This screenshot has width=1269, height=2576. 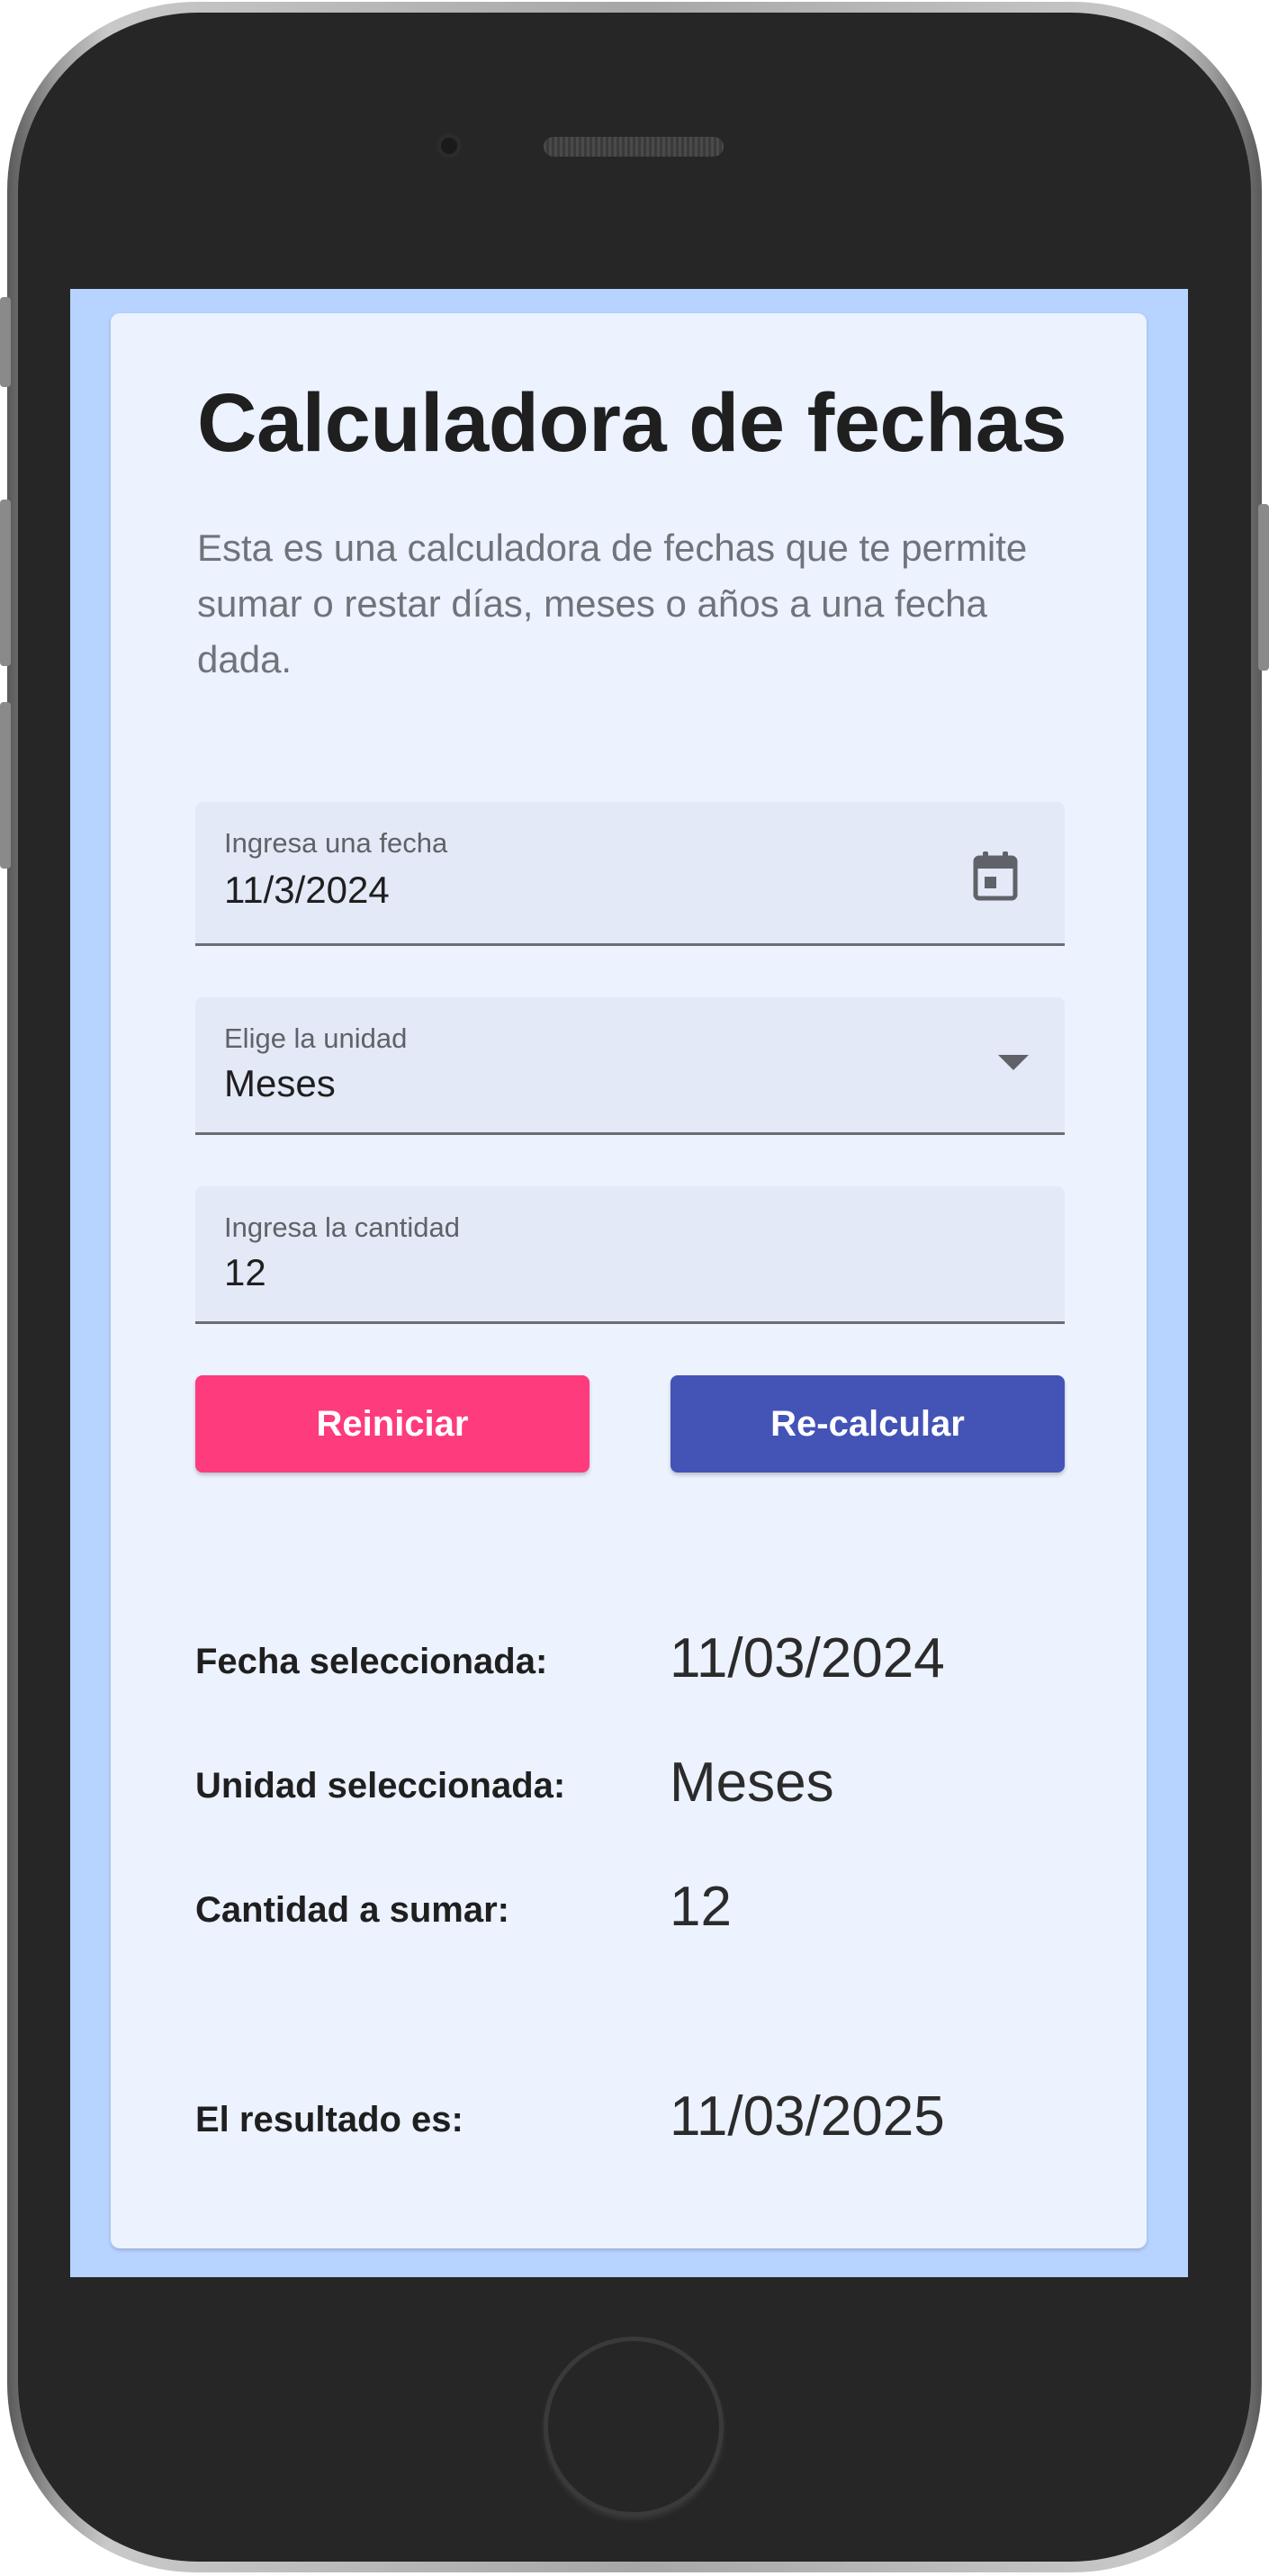 I want to click on power-button, so click(x=1263, y=587).